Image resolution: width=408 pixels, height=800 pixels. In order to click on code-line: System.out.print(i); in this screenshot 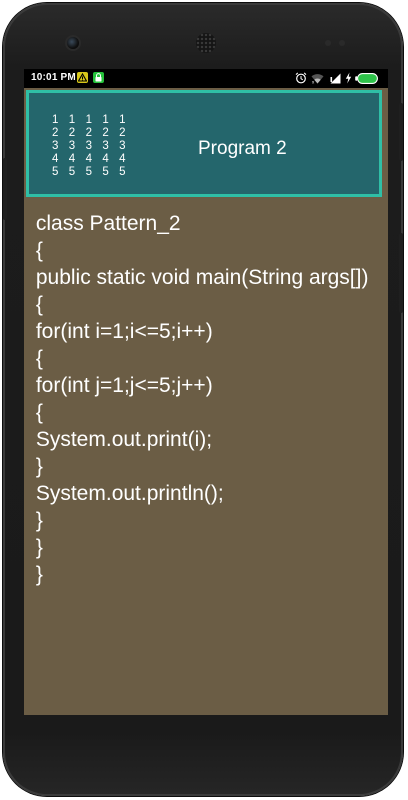, I will do `click(121, 439)`.